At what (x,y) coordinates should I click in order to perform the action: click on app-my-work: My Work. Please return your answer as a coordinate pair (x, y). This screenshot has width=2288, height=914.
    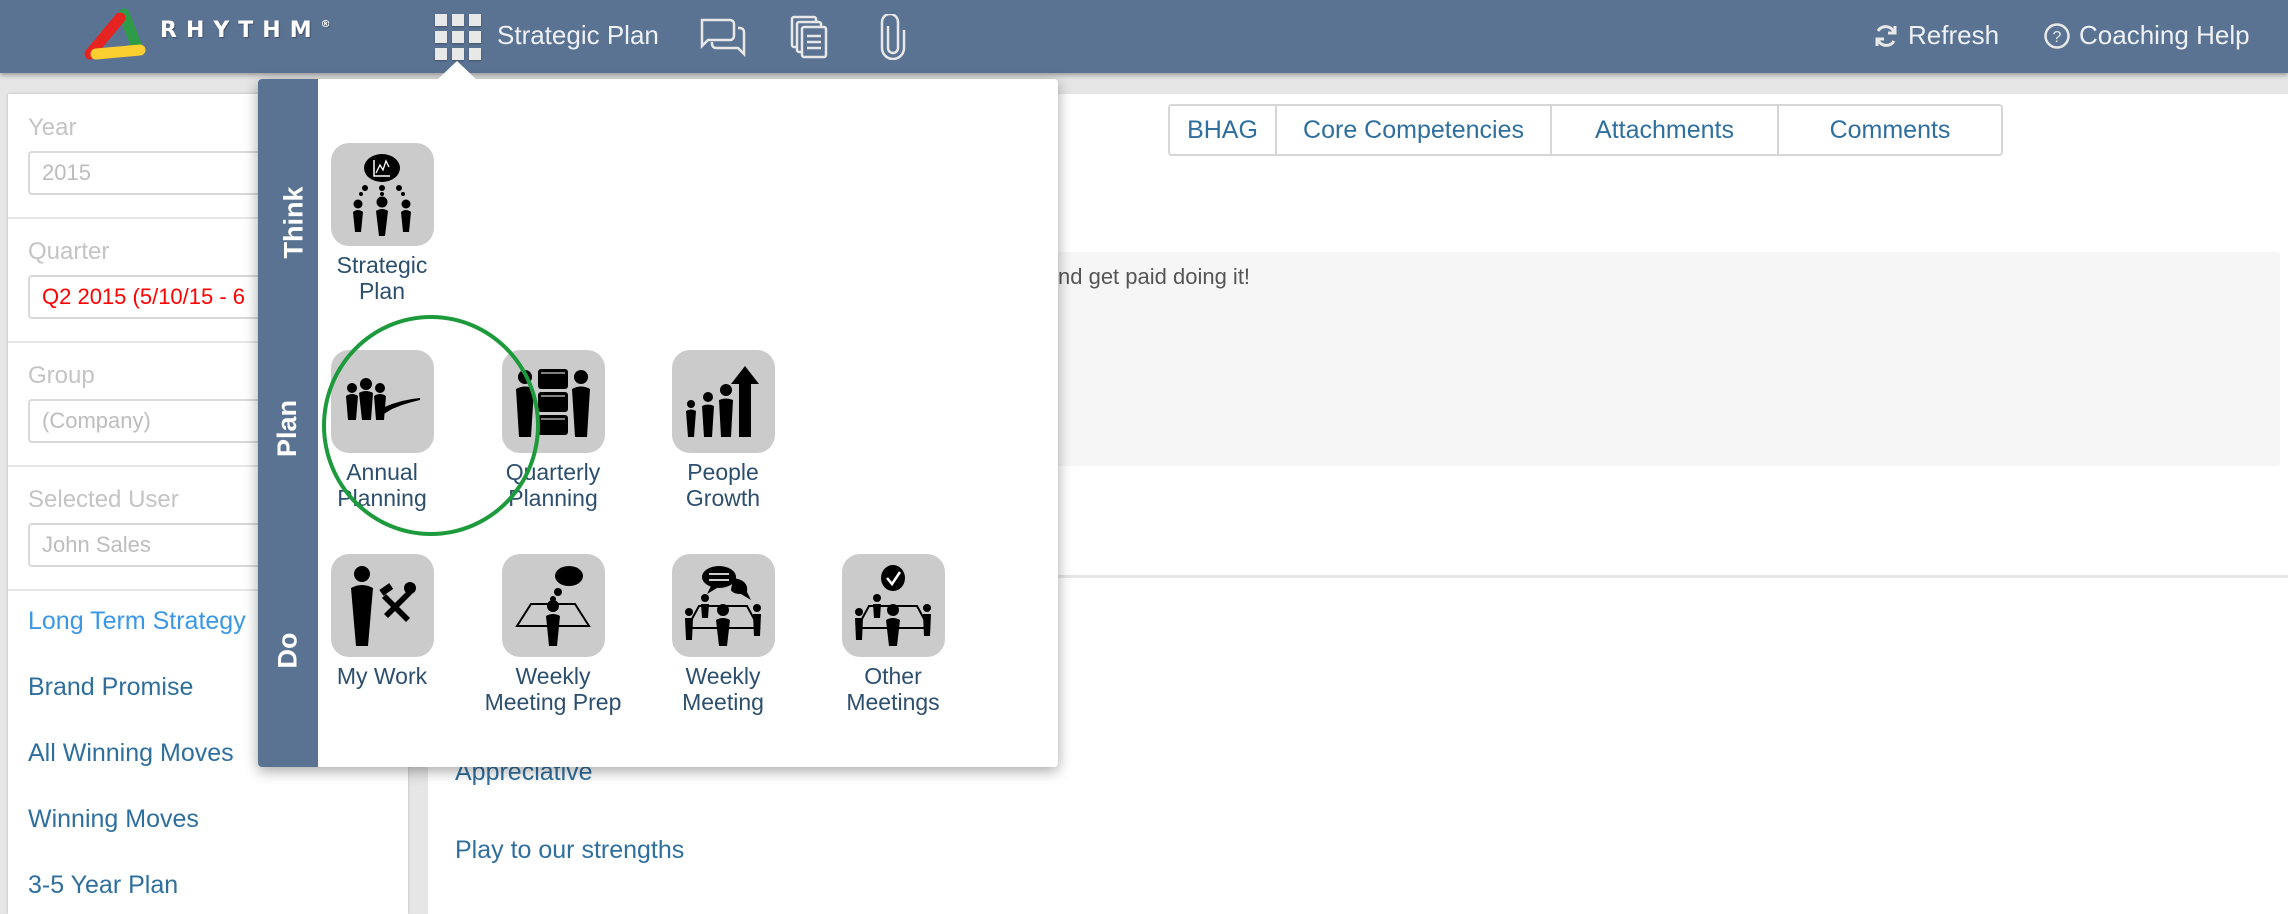
    Looking at the image, I should click on (382, 621).